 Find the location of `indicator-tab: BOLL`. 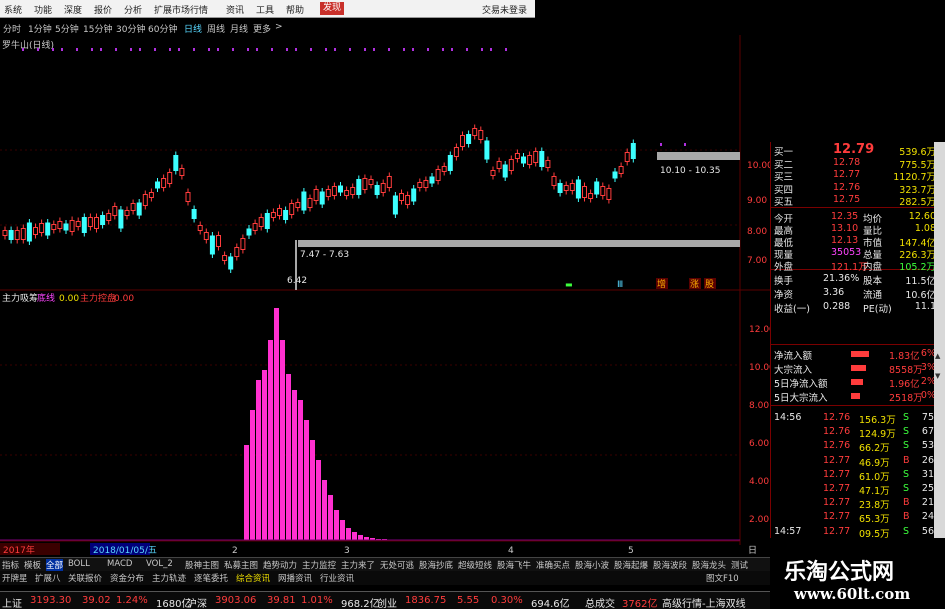

indicator-tab: BOLL is located at coordinates (79, 564).